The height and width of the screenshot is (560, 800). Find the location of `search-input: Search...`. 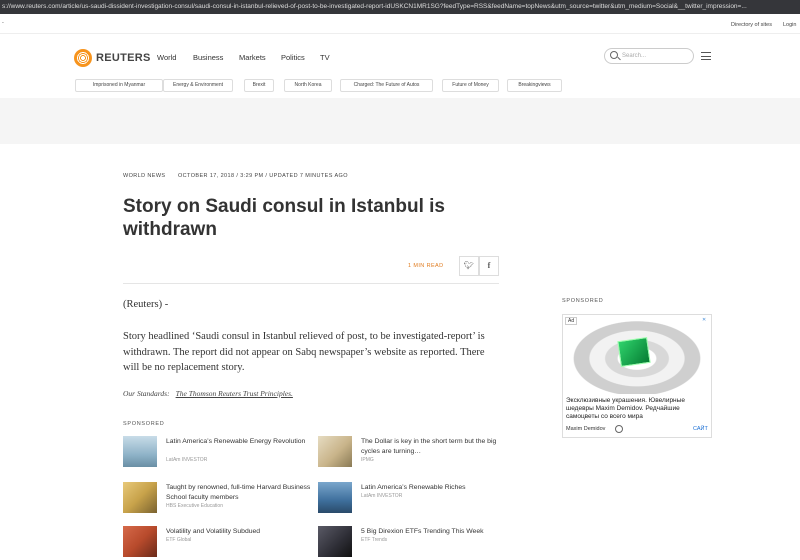

search-input: Search... is located at coordinates (649, 56).